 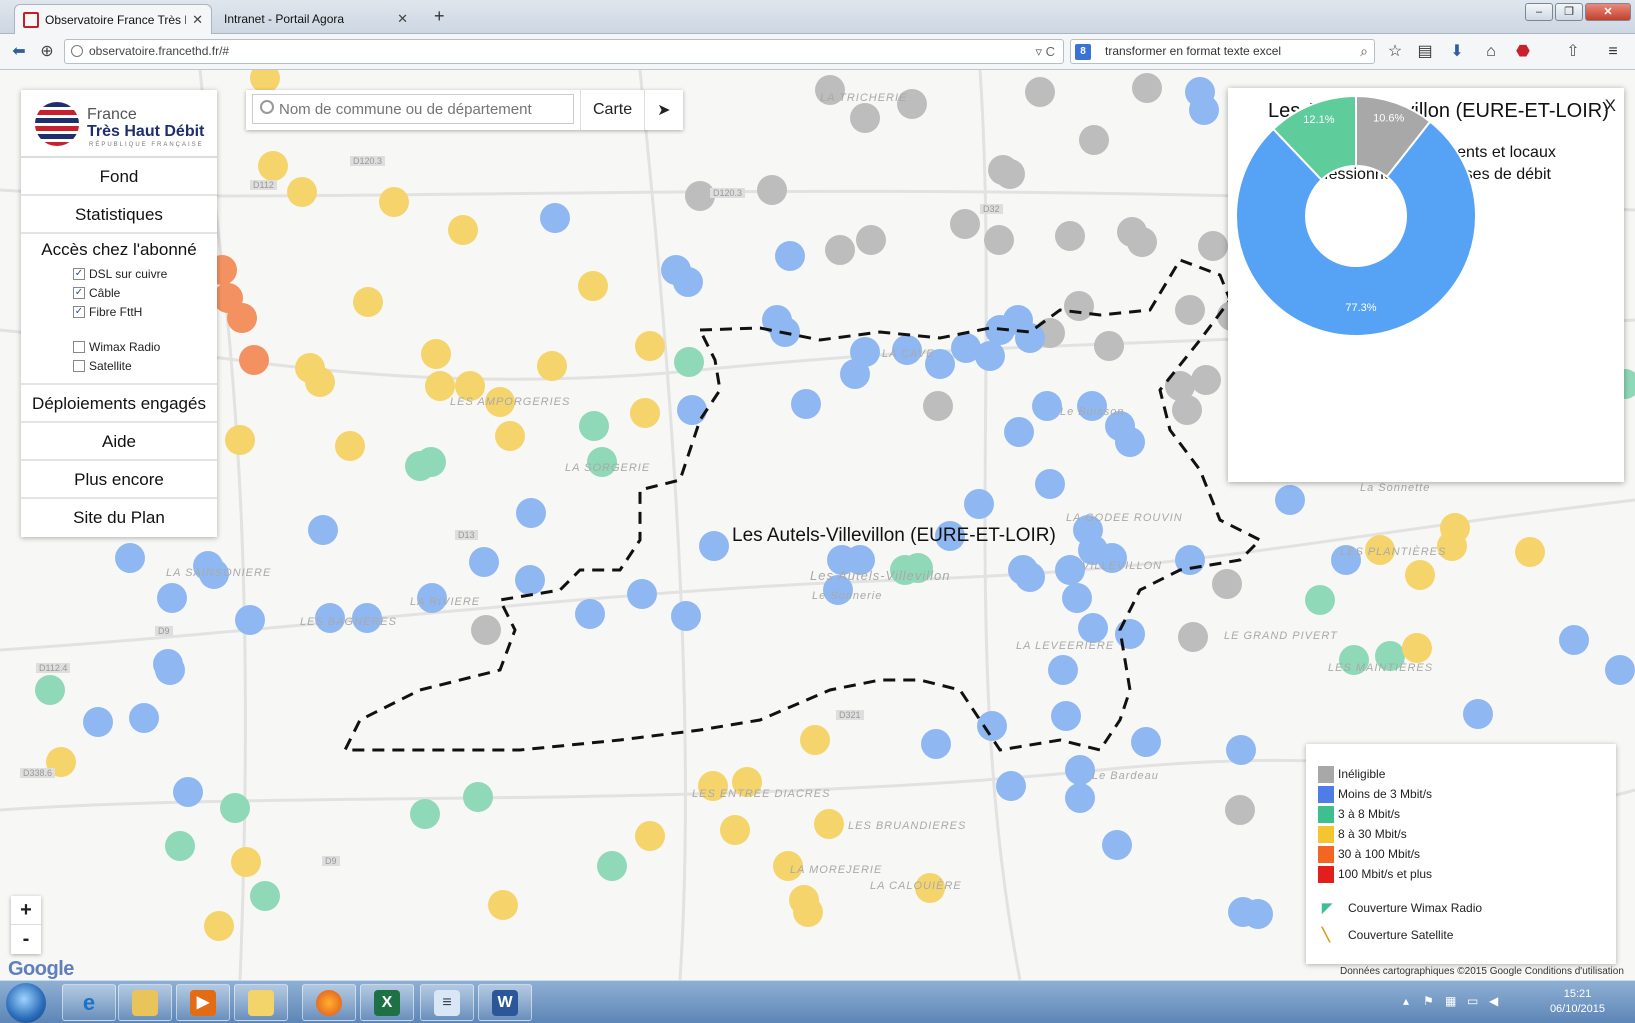 I want to click on checkbox-cable: ✓ Câble, so click(x=145, y=292).